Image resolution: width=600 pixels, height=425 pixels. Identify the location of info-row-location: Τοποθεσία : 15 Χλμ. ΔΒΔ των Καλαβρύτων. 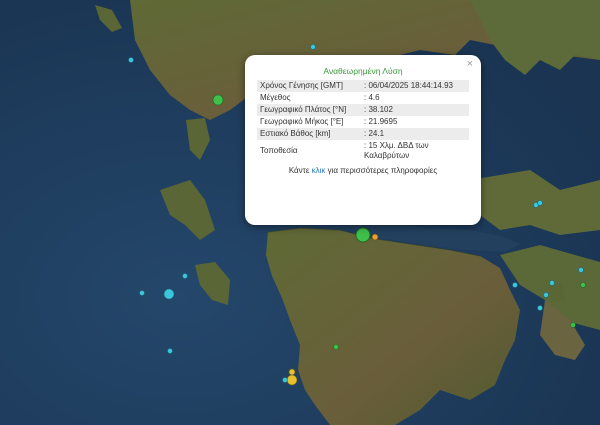
(363, 151).